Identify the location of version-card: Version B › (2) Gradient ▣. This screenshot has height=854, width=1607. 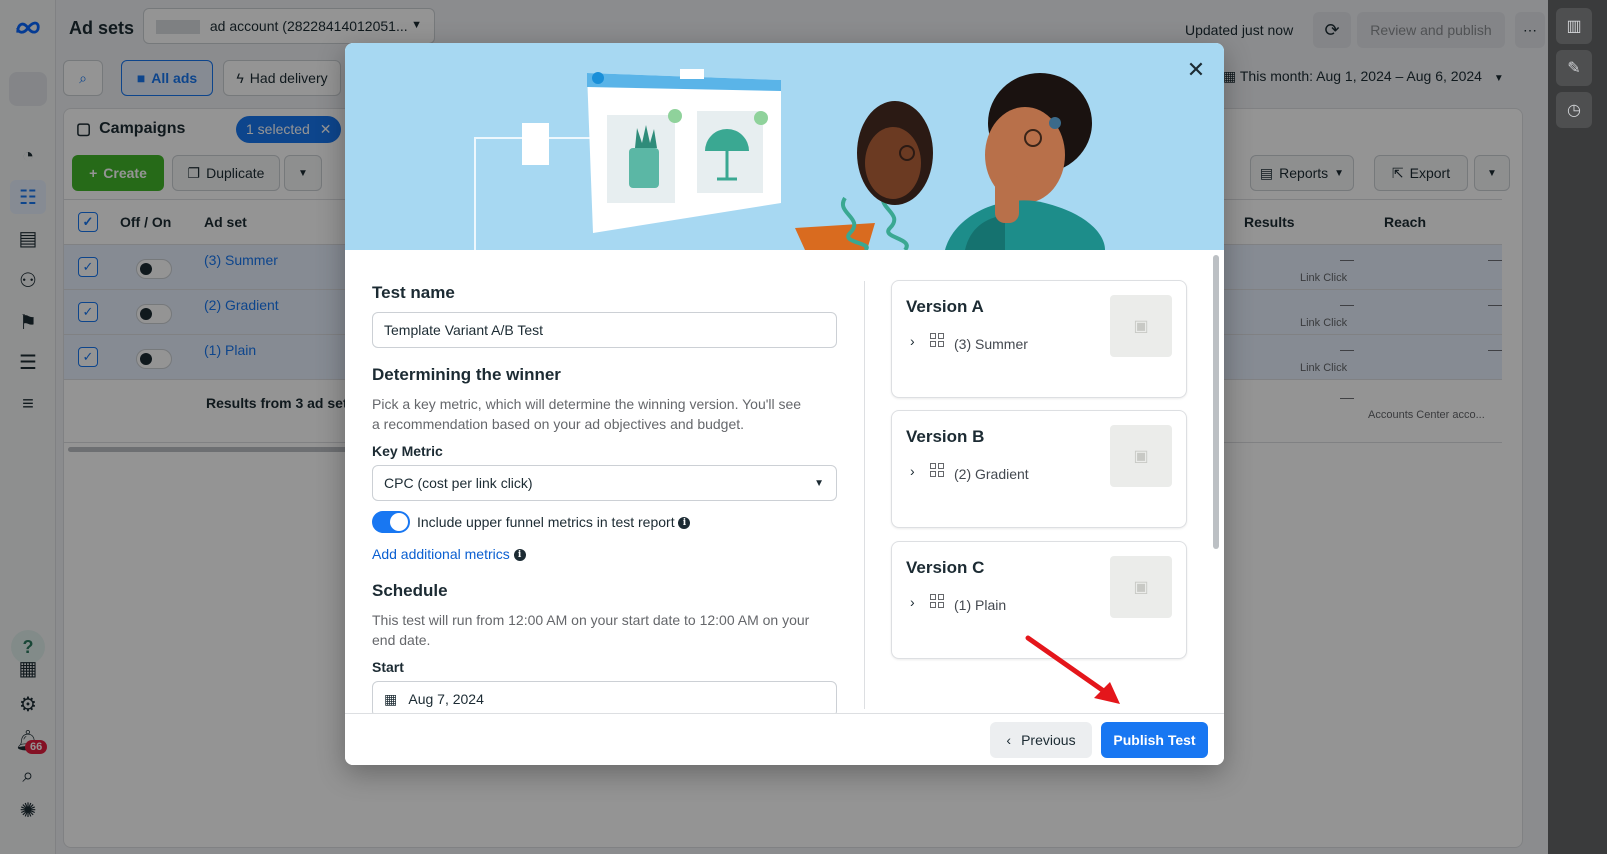
(1039, 469).